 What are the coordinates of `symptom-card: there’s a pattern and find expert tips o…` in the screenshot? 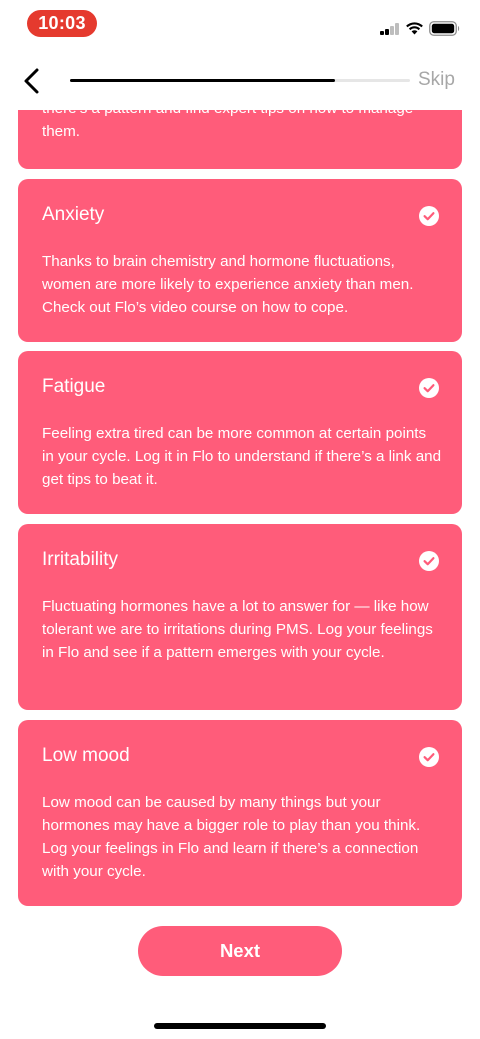 It's located at (240, 139).